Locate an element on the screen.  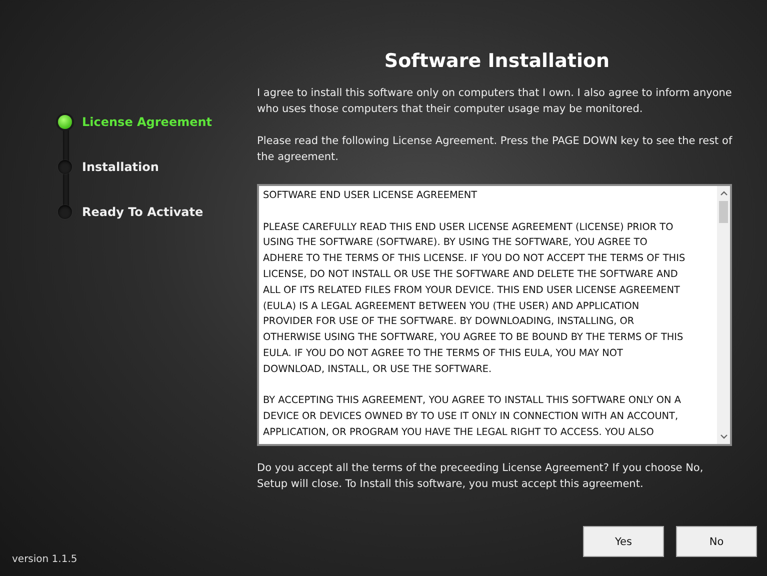
license-text-line: LICENSE, DO NOT INSTALL OR USE THE SOFTWARE AND DELETE THE SOFTWARE AND is located at coordinates (471, 275).